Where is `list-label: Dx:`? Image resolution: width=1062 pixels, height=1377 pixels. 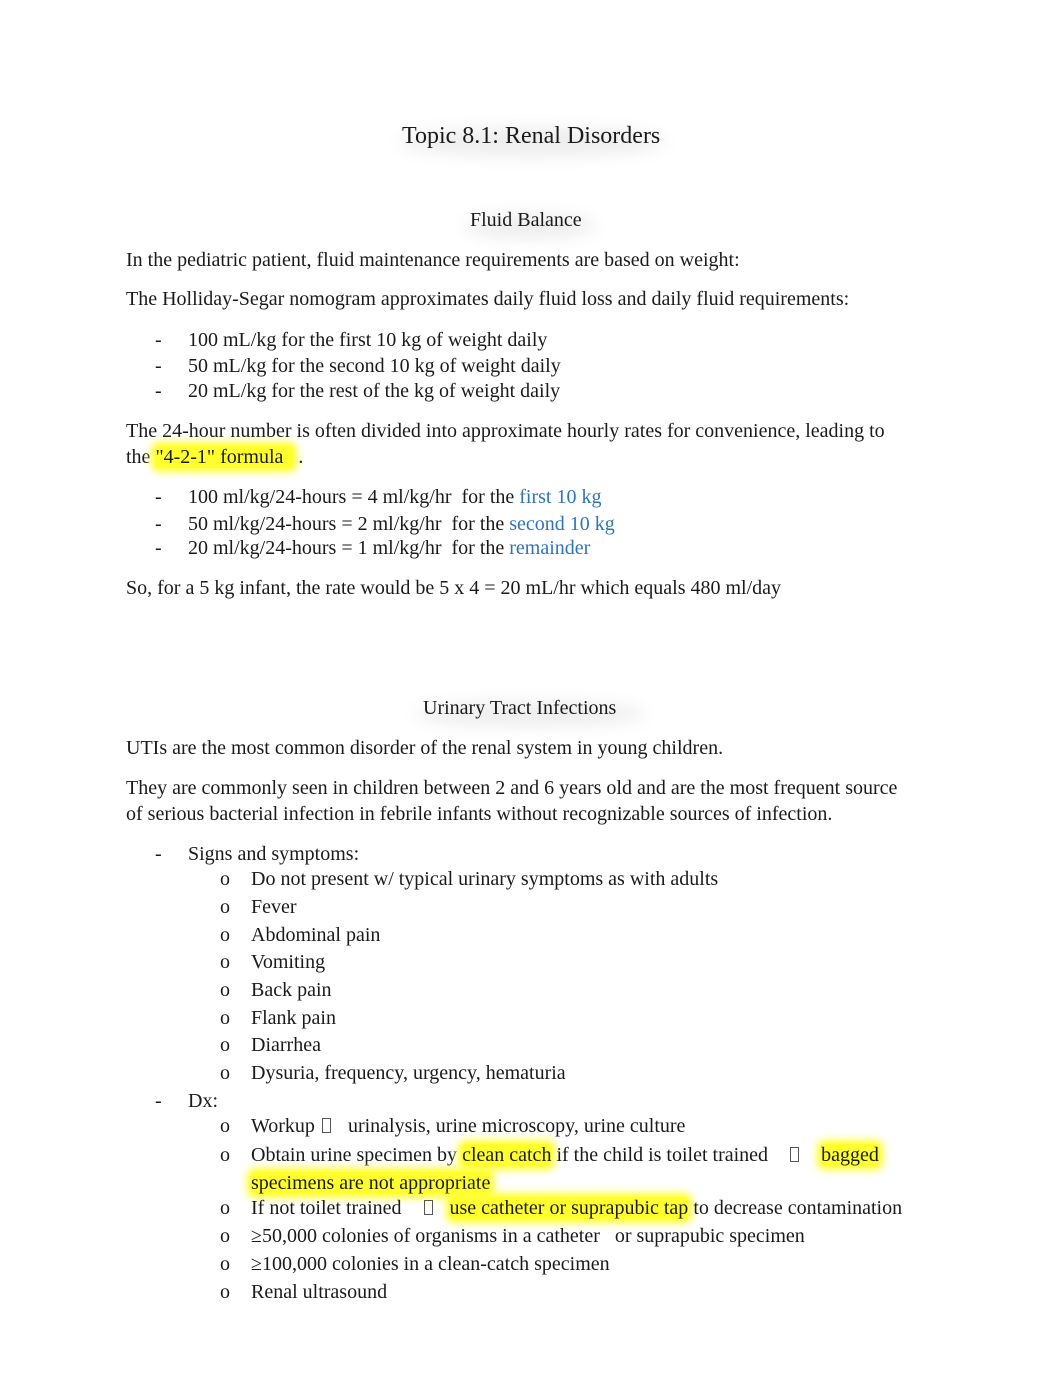 list-label: Dx: is located at coordinates (203, 1101).